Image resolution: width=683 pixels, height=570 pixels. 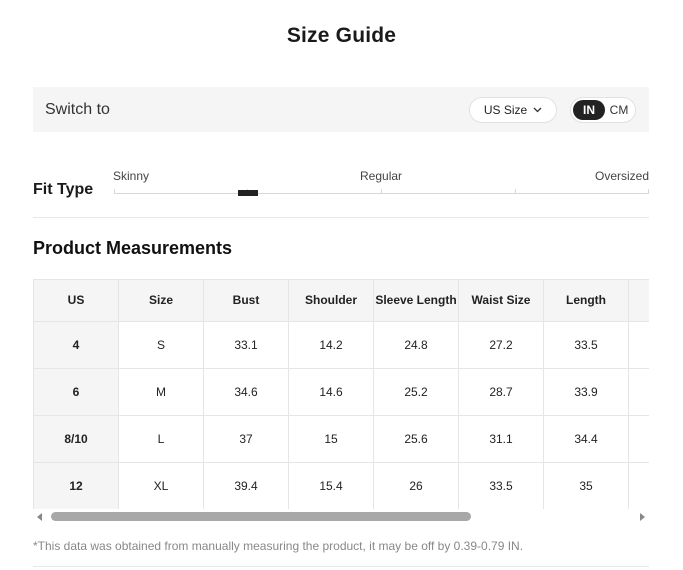 I want to click on unit-cm-button: CM, so click(x=619, y=110).